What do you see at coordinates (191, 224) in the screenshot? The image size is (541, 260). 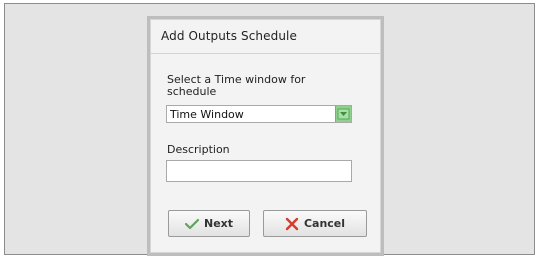 I see `checkmark-icon` at bounding box center [191, 224].